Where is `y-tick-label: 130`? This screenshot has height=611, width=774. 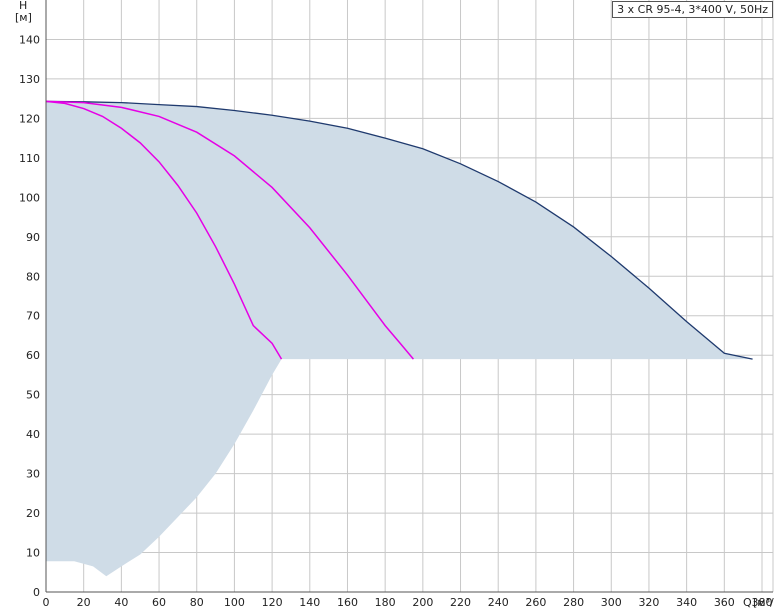
y-tick-label: 130 is located at coordinates (29, 79).